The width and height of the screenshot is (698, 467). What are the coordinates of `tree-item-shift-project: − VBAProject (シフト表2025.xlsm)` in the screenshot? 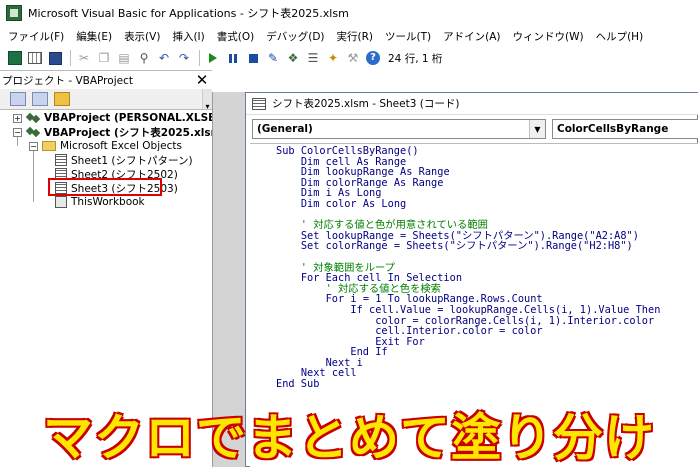 It's located at (119, 132).